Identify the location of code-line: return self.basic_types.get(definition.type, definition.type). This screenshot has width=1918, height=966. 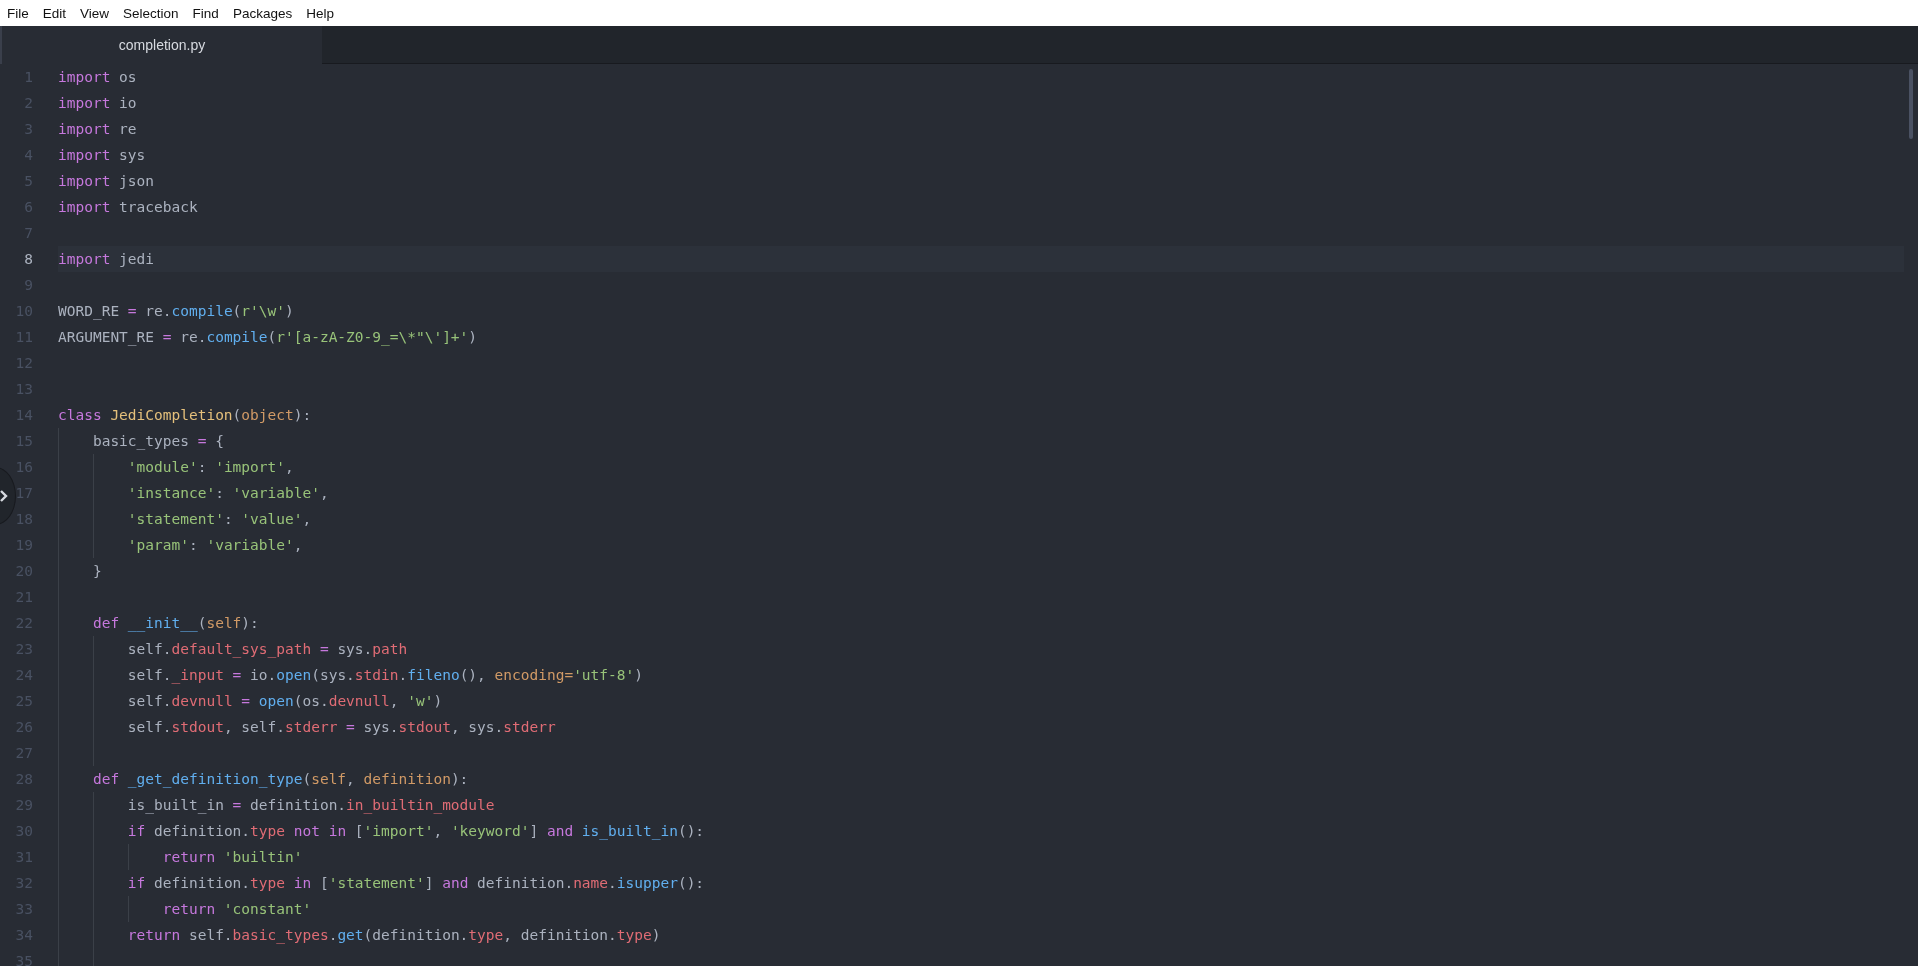
(393, 935).